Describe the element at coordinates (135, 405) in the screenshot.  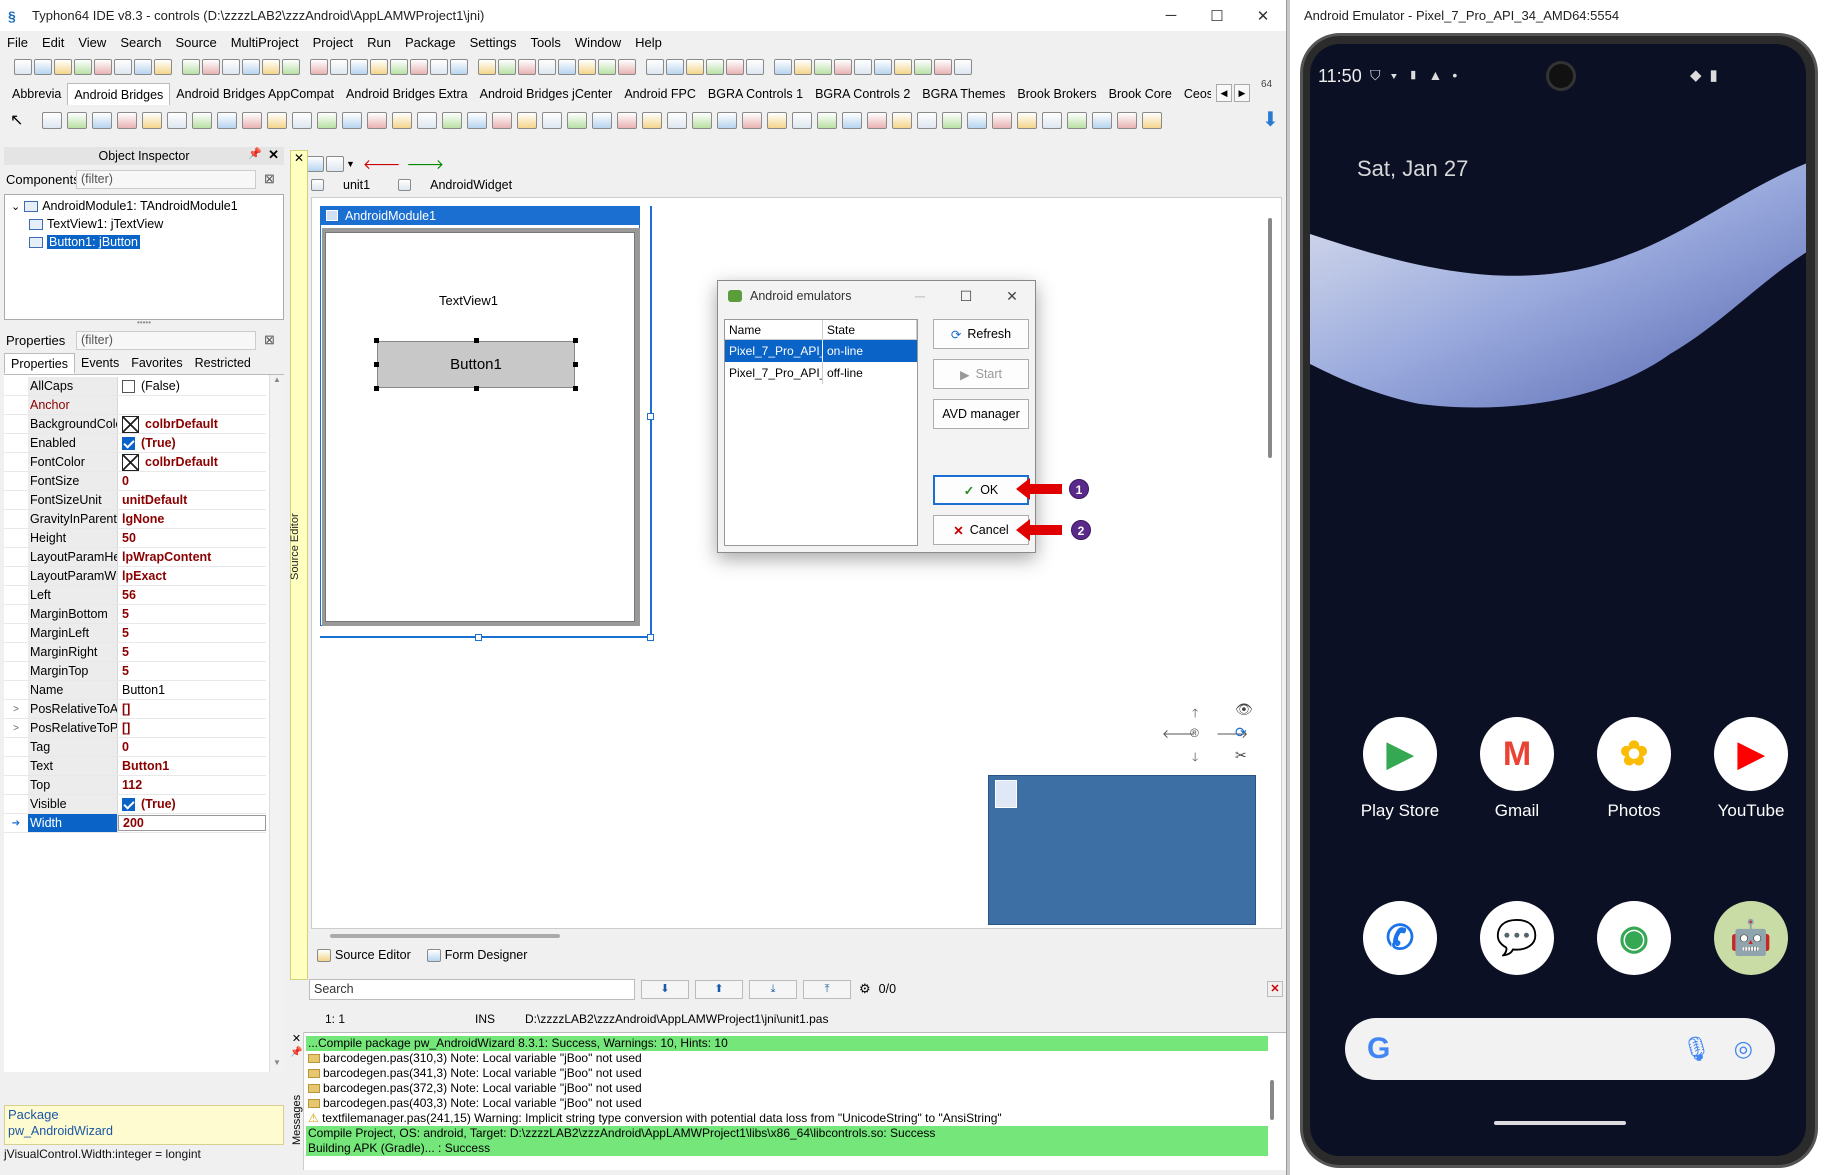
I see `property-row: Anchor` at that location.